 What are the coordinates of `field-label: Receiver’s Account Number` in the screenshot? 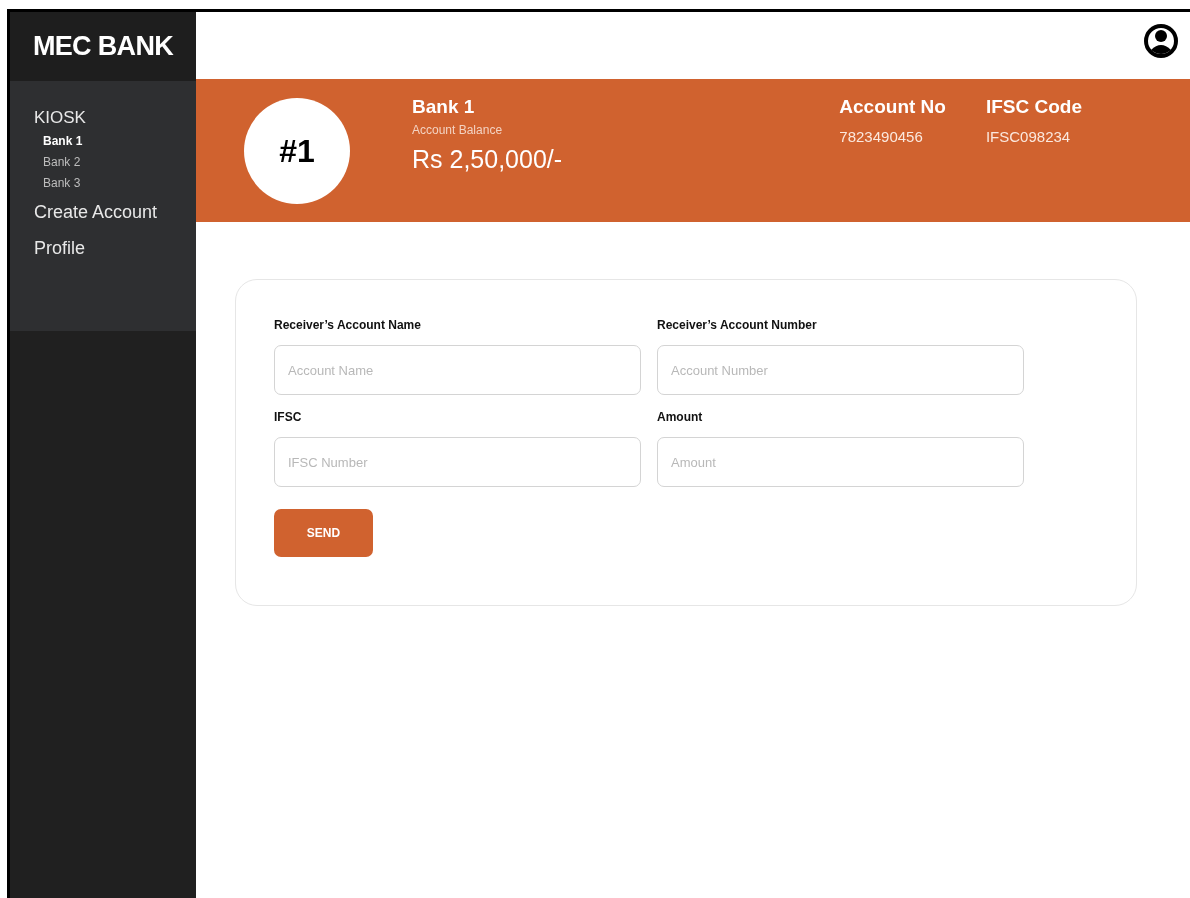 It's located at (737, 325).